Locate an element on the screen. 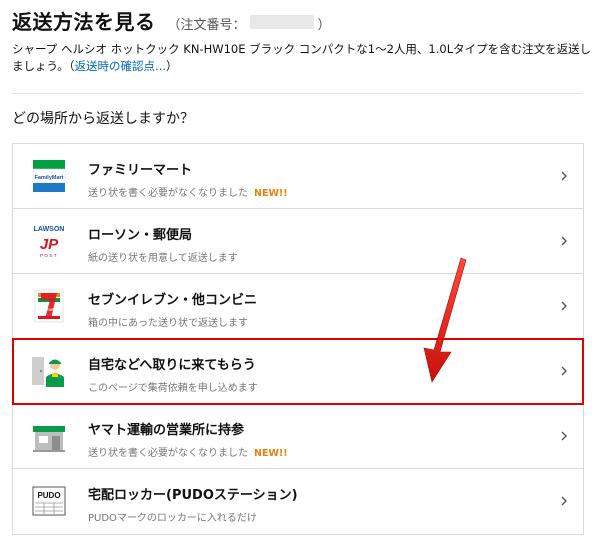 Image resolution: width=600 pixels, height=554 pixels. option-yamato-office: ヤマト運輸の営業所に持参 送り状を書く必要がなくなりました NEW!! is located at coordinates (298, 436).